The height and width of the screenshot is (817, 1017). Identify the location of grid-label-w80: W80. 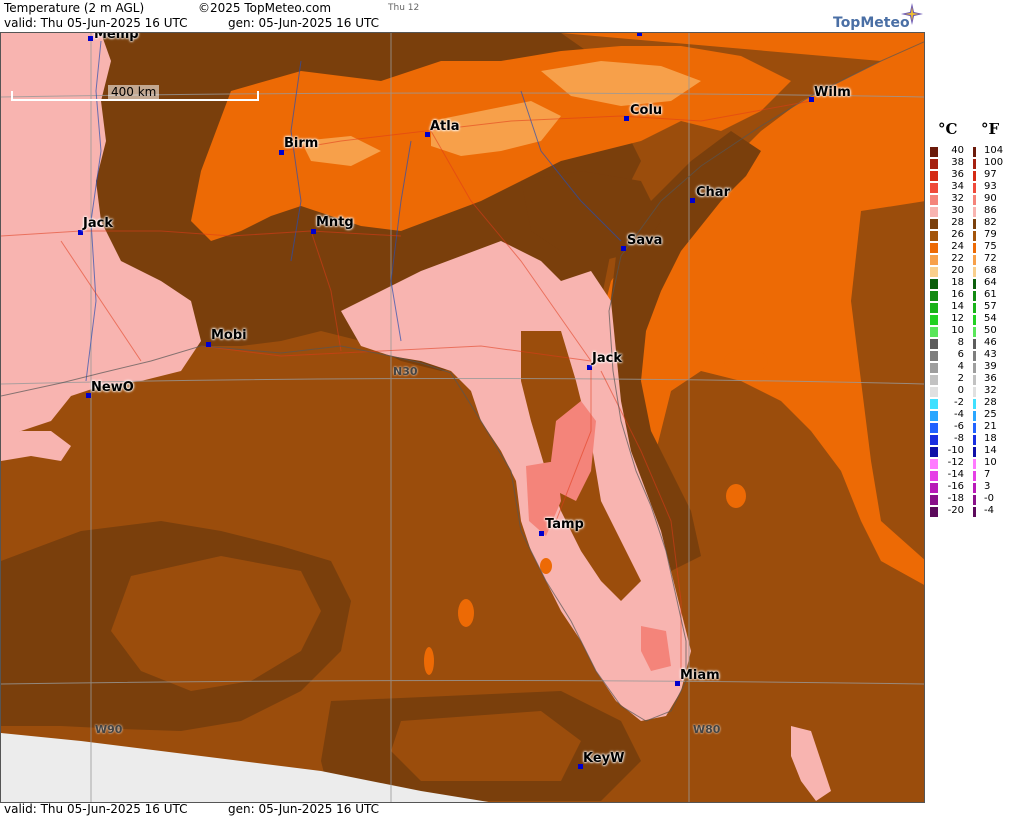
(707, 729).